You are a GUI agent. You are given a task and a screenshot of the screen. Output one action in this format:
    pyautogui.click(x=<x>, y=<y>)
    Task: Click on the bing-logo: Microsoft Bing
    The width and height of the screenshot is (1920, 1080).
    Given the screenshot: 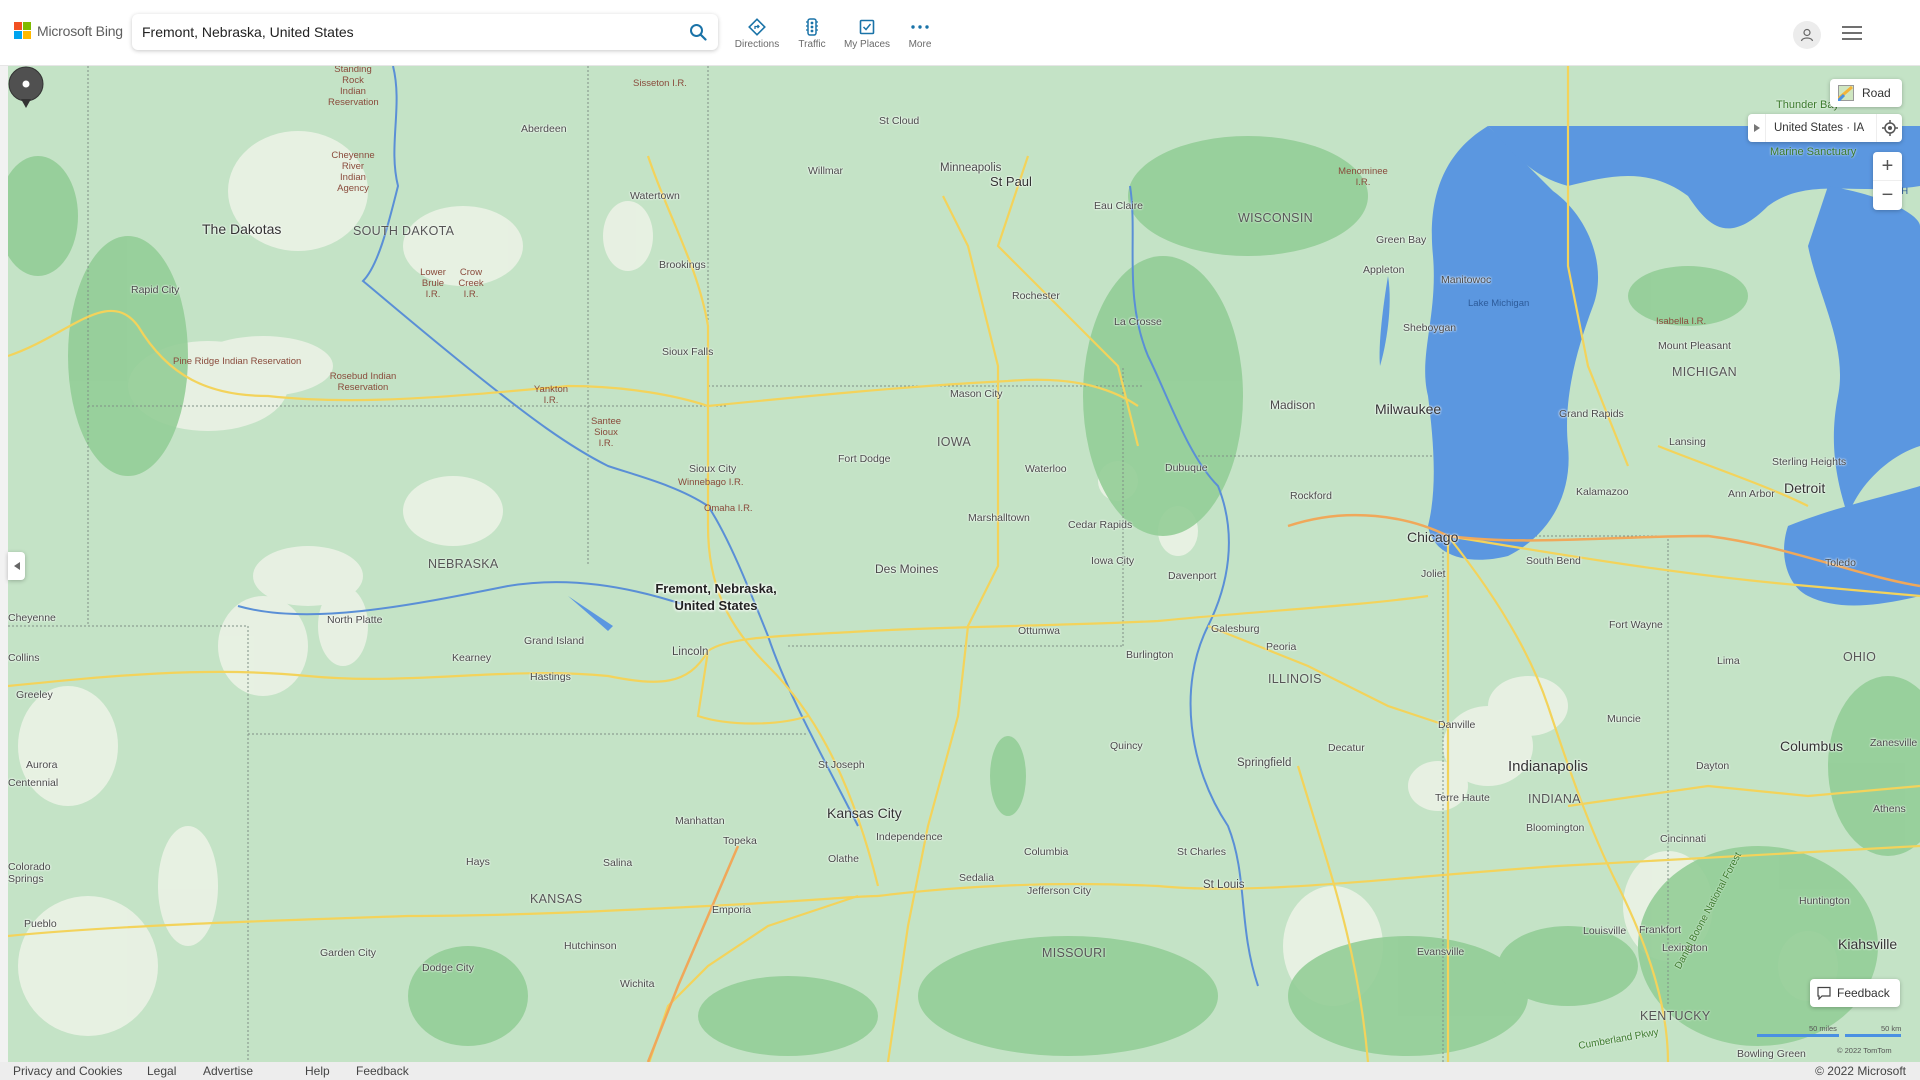 What is the action you would take?
    pyautogui.click(x=68, y=30)
    